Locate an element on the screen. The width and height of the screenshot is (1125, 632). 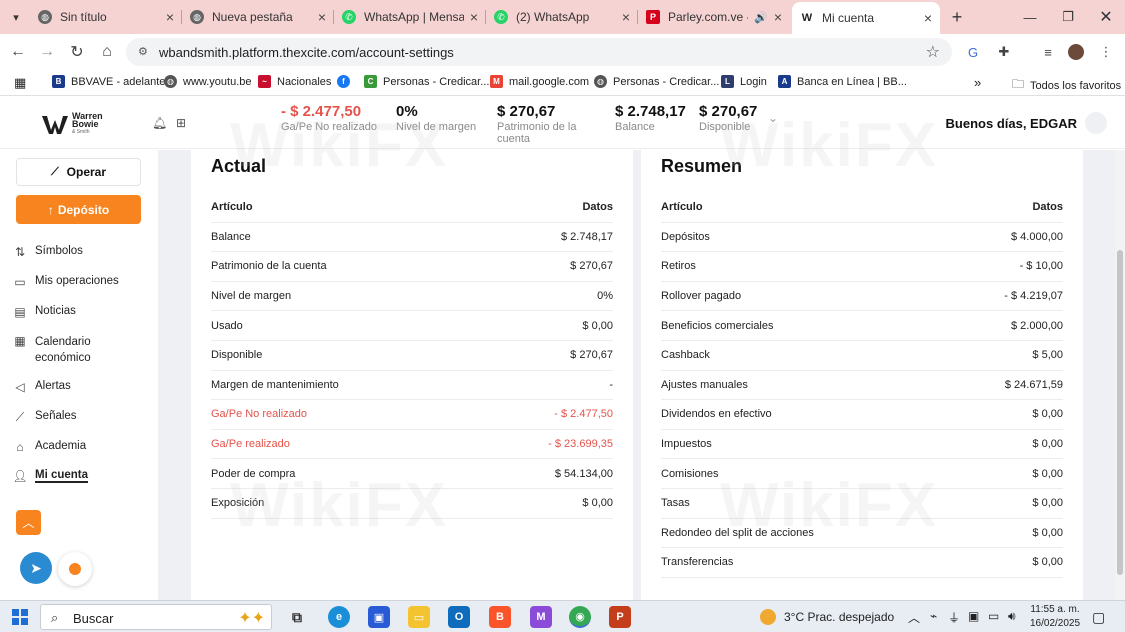
table-row: Ajustes manuales $ 24.671,59 is located at coordinates (862, 386).